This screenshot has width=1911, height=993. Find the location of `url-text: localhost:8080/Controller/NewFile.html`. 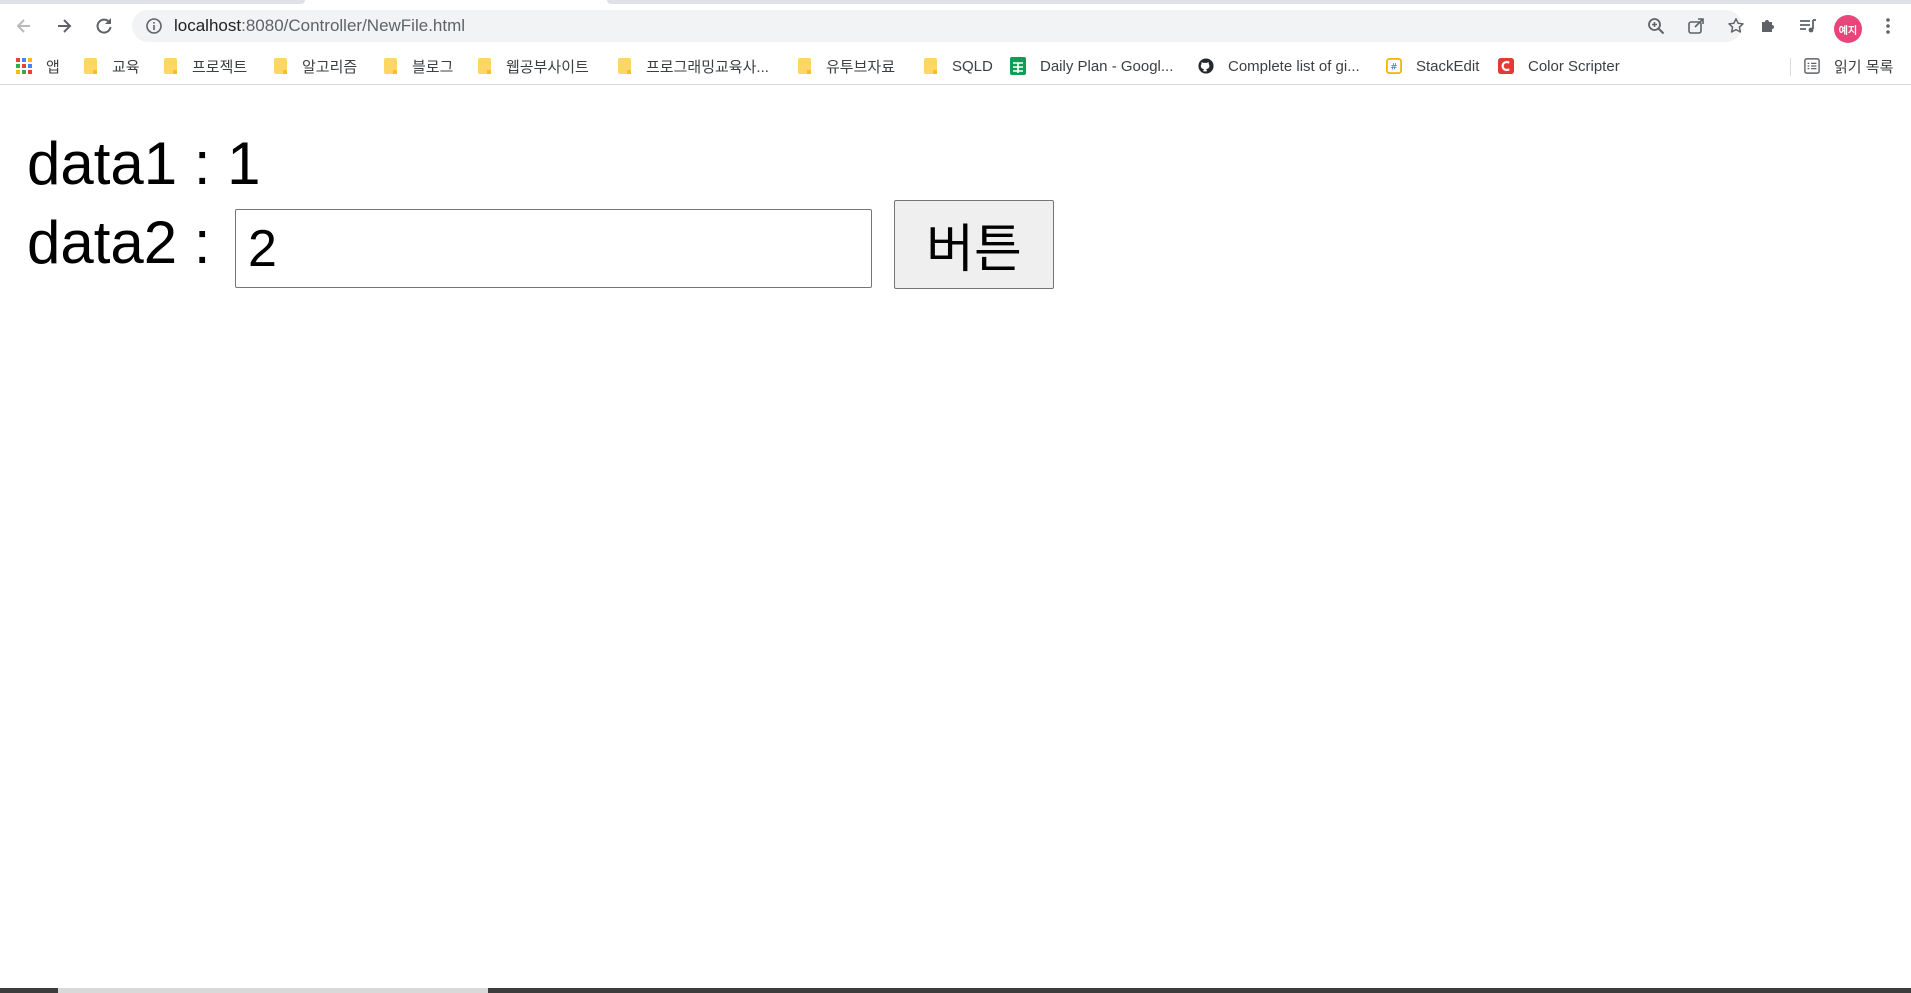

url-text: localhost:8080/Controller/NewFile.html is located at coordinates (319, 26).